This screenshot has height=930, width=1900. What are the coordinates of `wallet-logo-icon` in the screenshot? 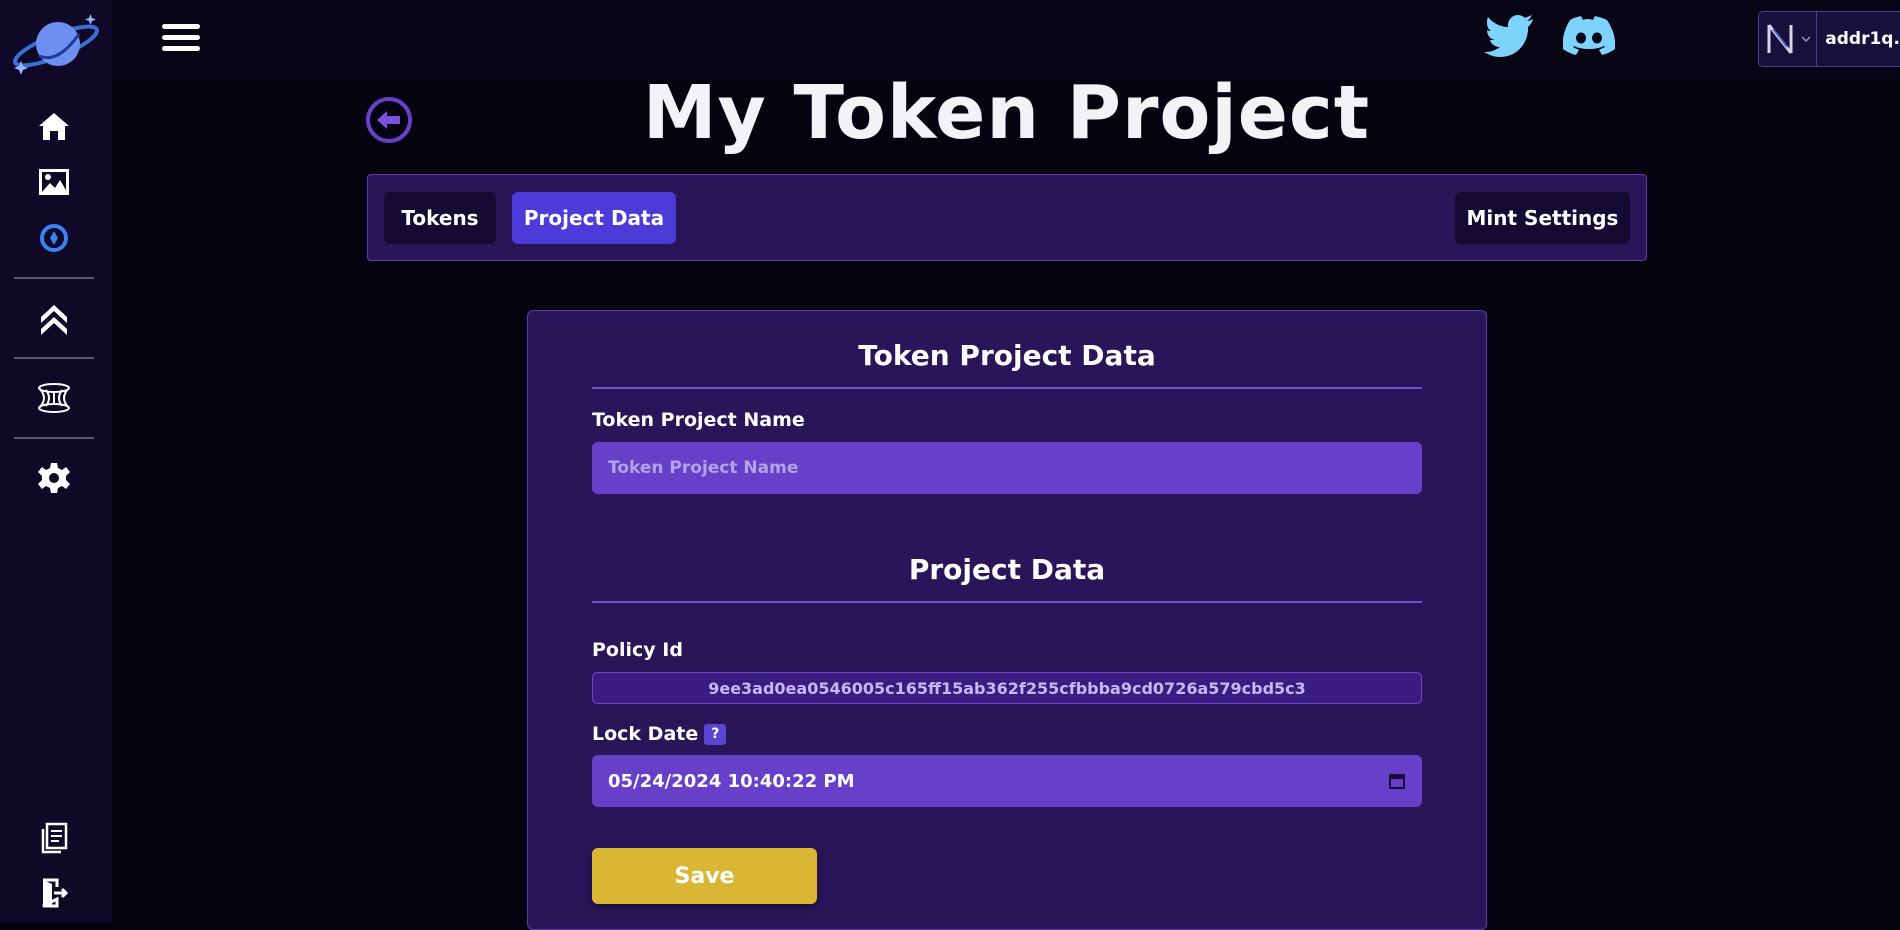 It's located at (1780, 39).